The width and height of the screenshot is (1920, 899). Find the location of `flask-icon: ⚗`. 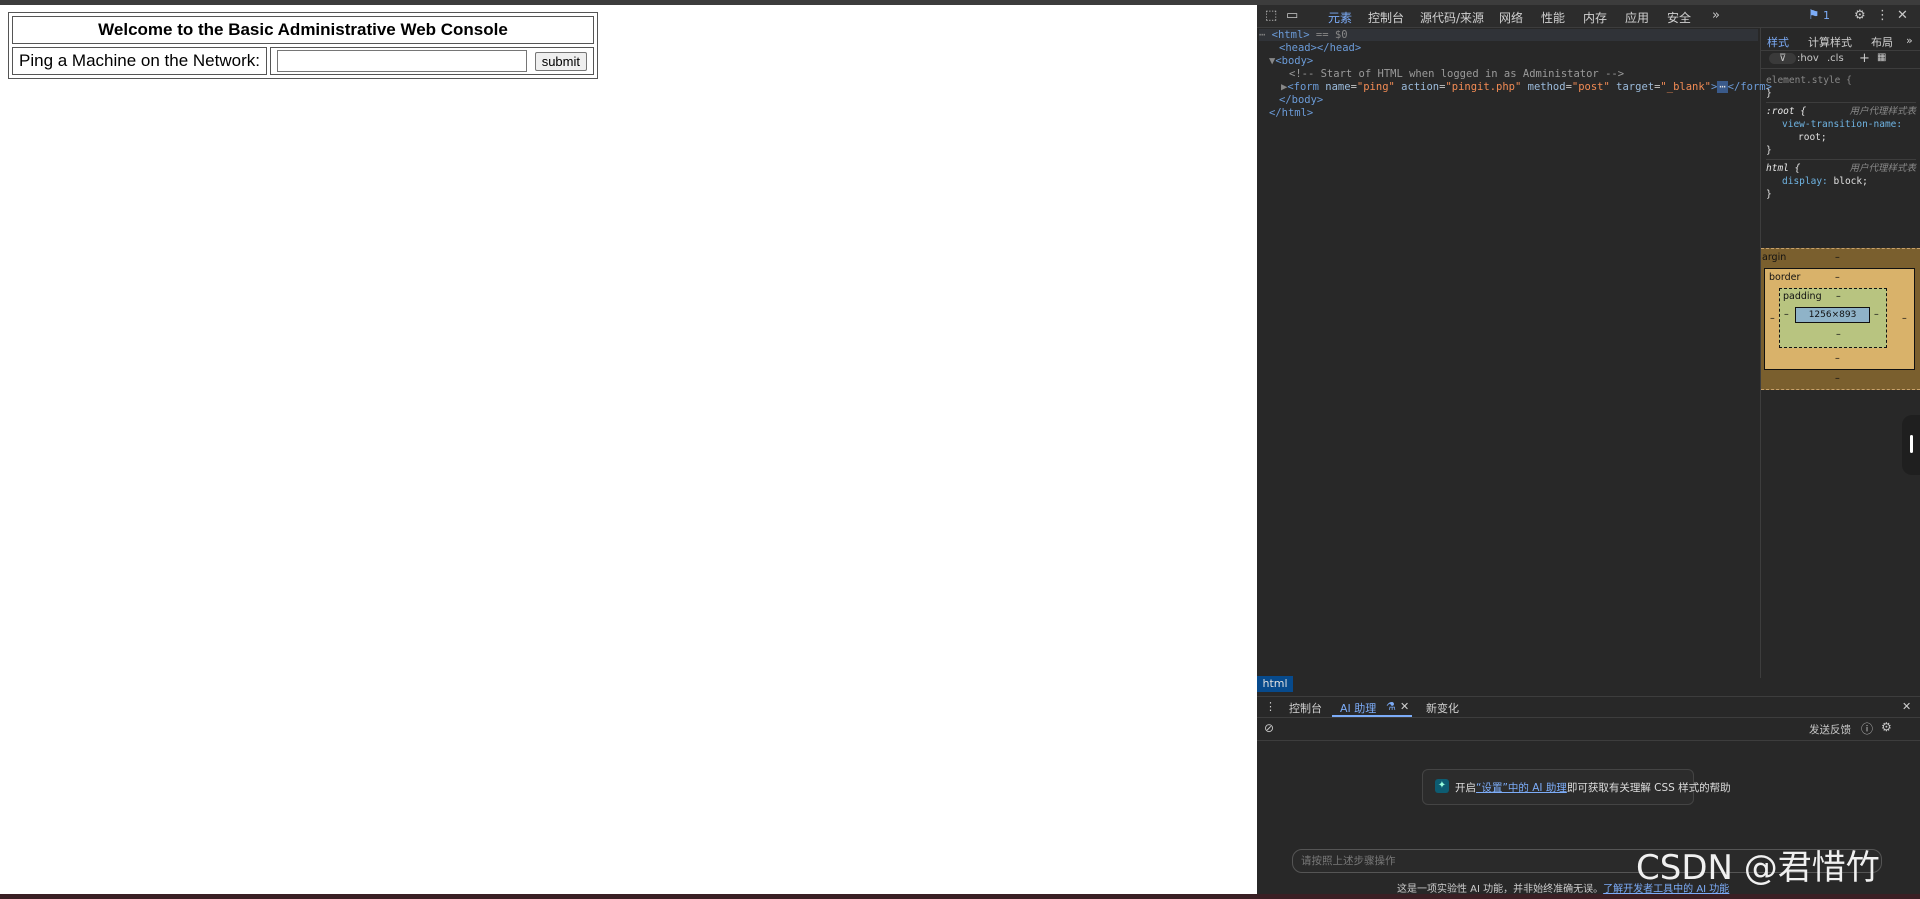

flask-icon: ⚗ is located at coordinates (1391, 706).